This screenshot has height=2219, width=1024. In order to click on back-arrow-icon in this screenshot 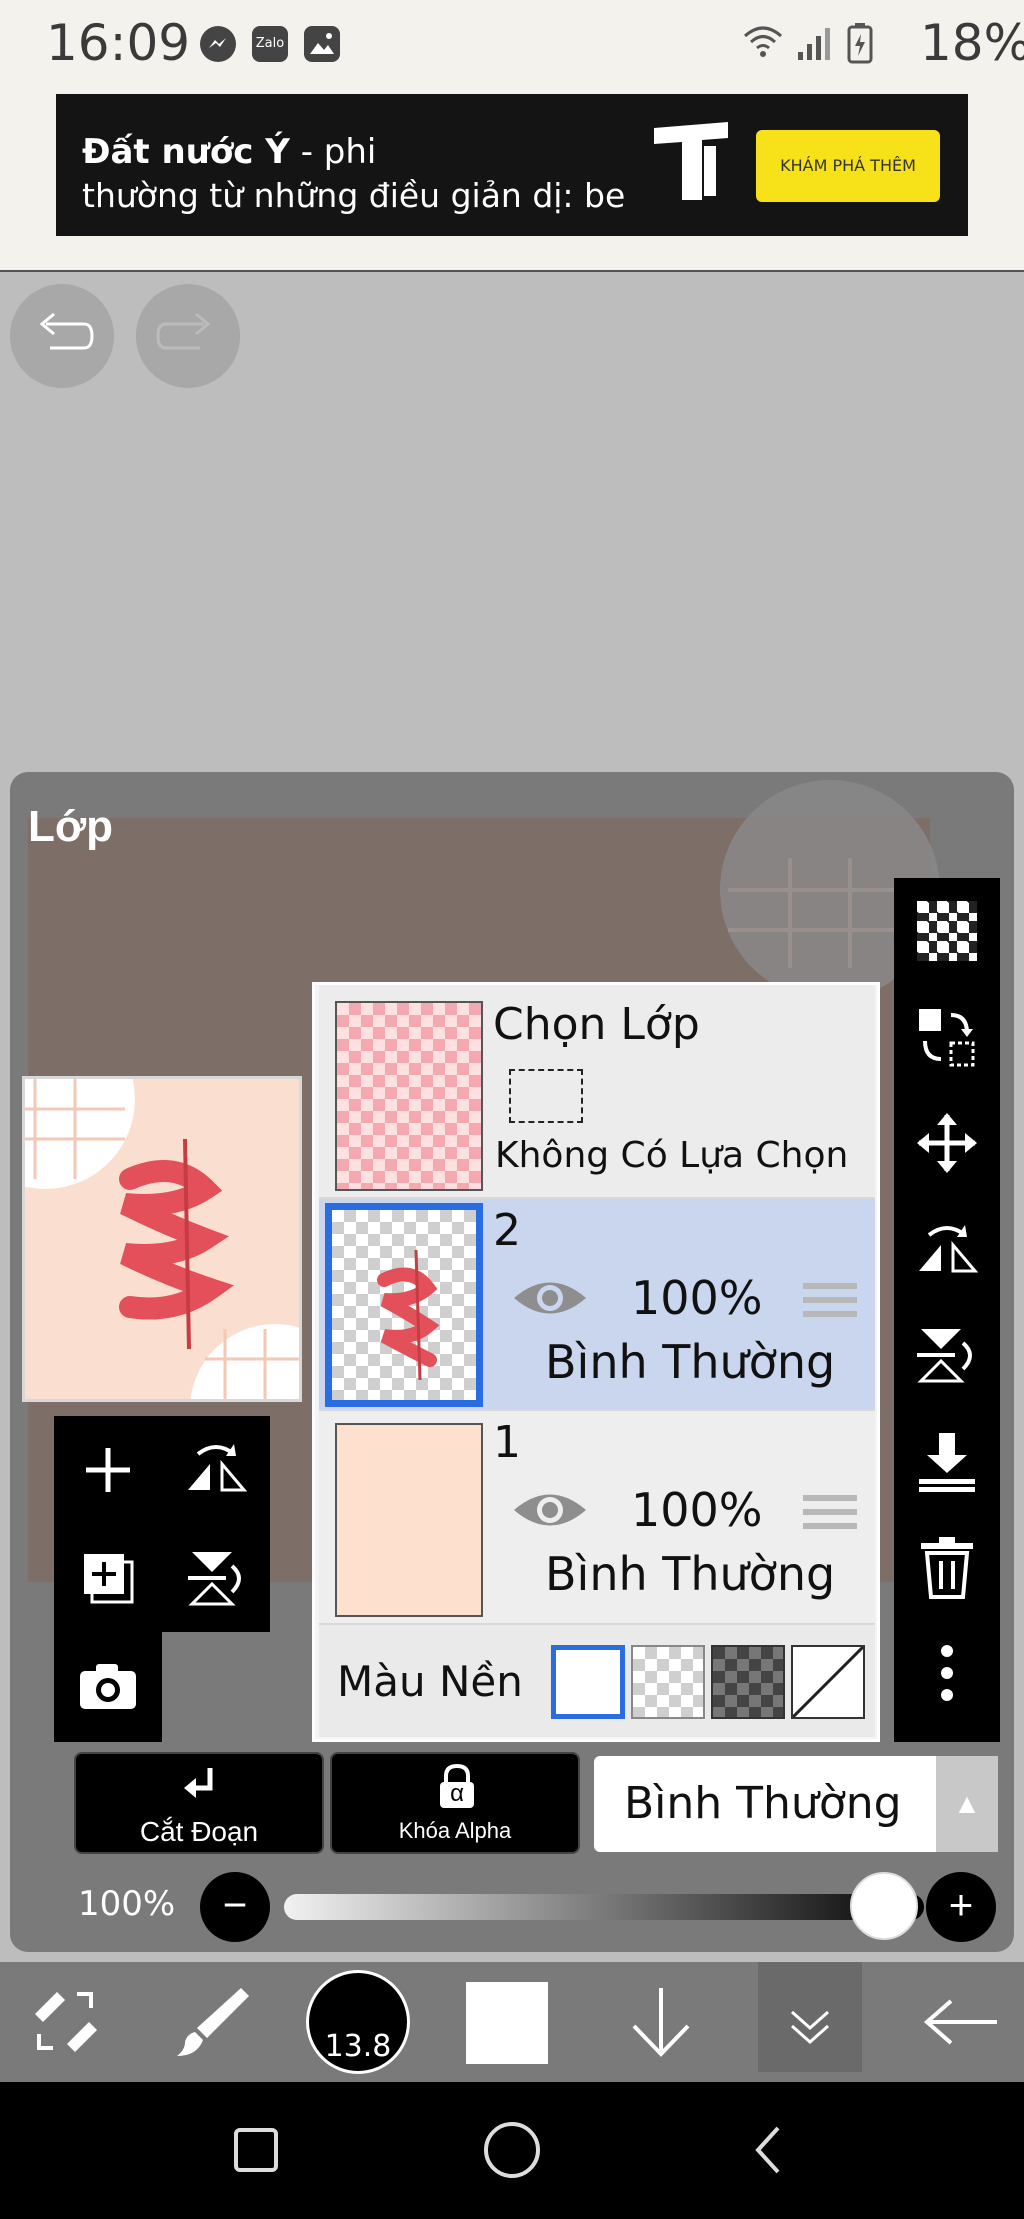, I will do `click(960, 2022)`.